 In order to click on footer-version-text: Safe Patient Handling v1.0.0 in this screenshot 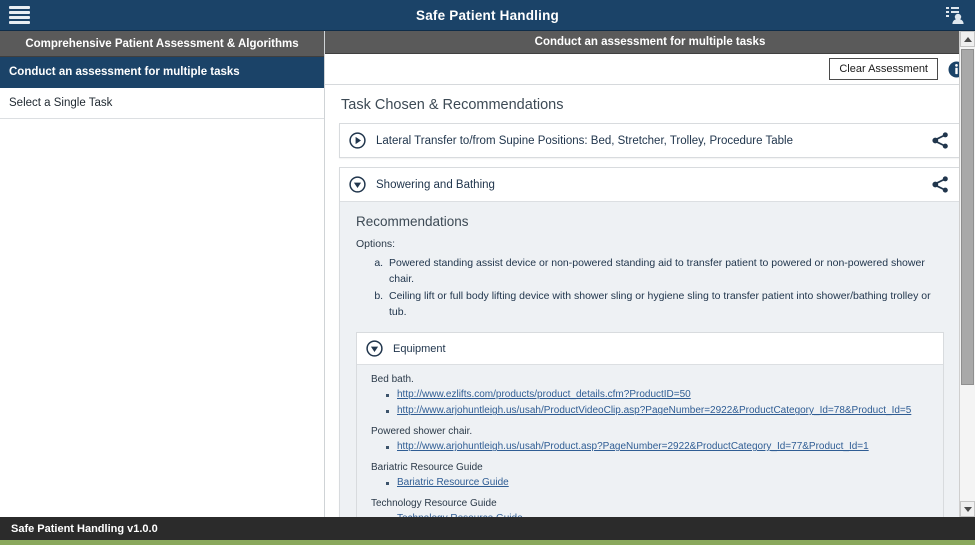, I will do `click(84, 528)`.